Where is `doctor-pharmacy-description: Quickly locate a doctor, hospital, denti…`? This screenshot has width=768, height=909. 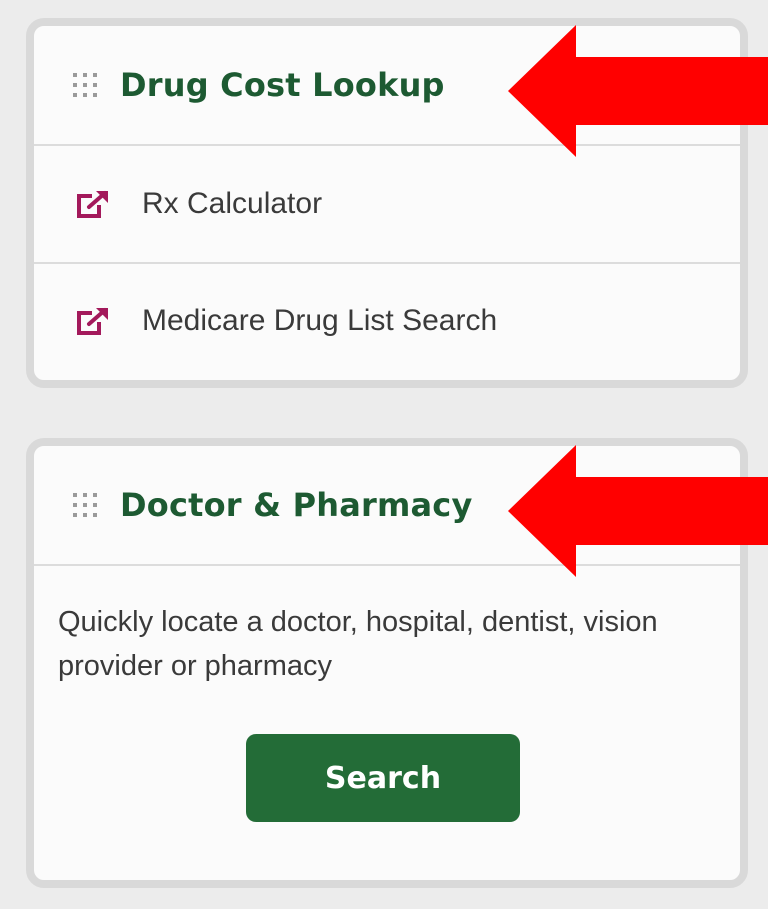 doctor-pharmacy-description: Quickly locate a doctor, hospital, denti… is located at coordinates (358, 644).